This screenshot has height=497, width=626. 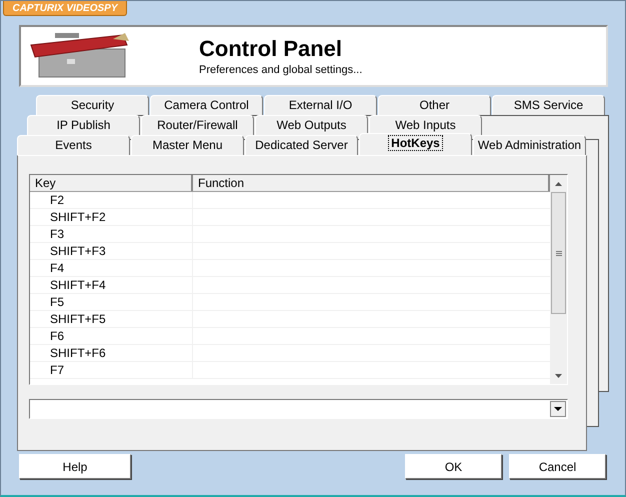 I want to click on tab: Dedicated Server, so click(x=301, y=145).